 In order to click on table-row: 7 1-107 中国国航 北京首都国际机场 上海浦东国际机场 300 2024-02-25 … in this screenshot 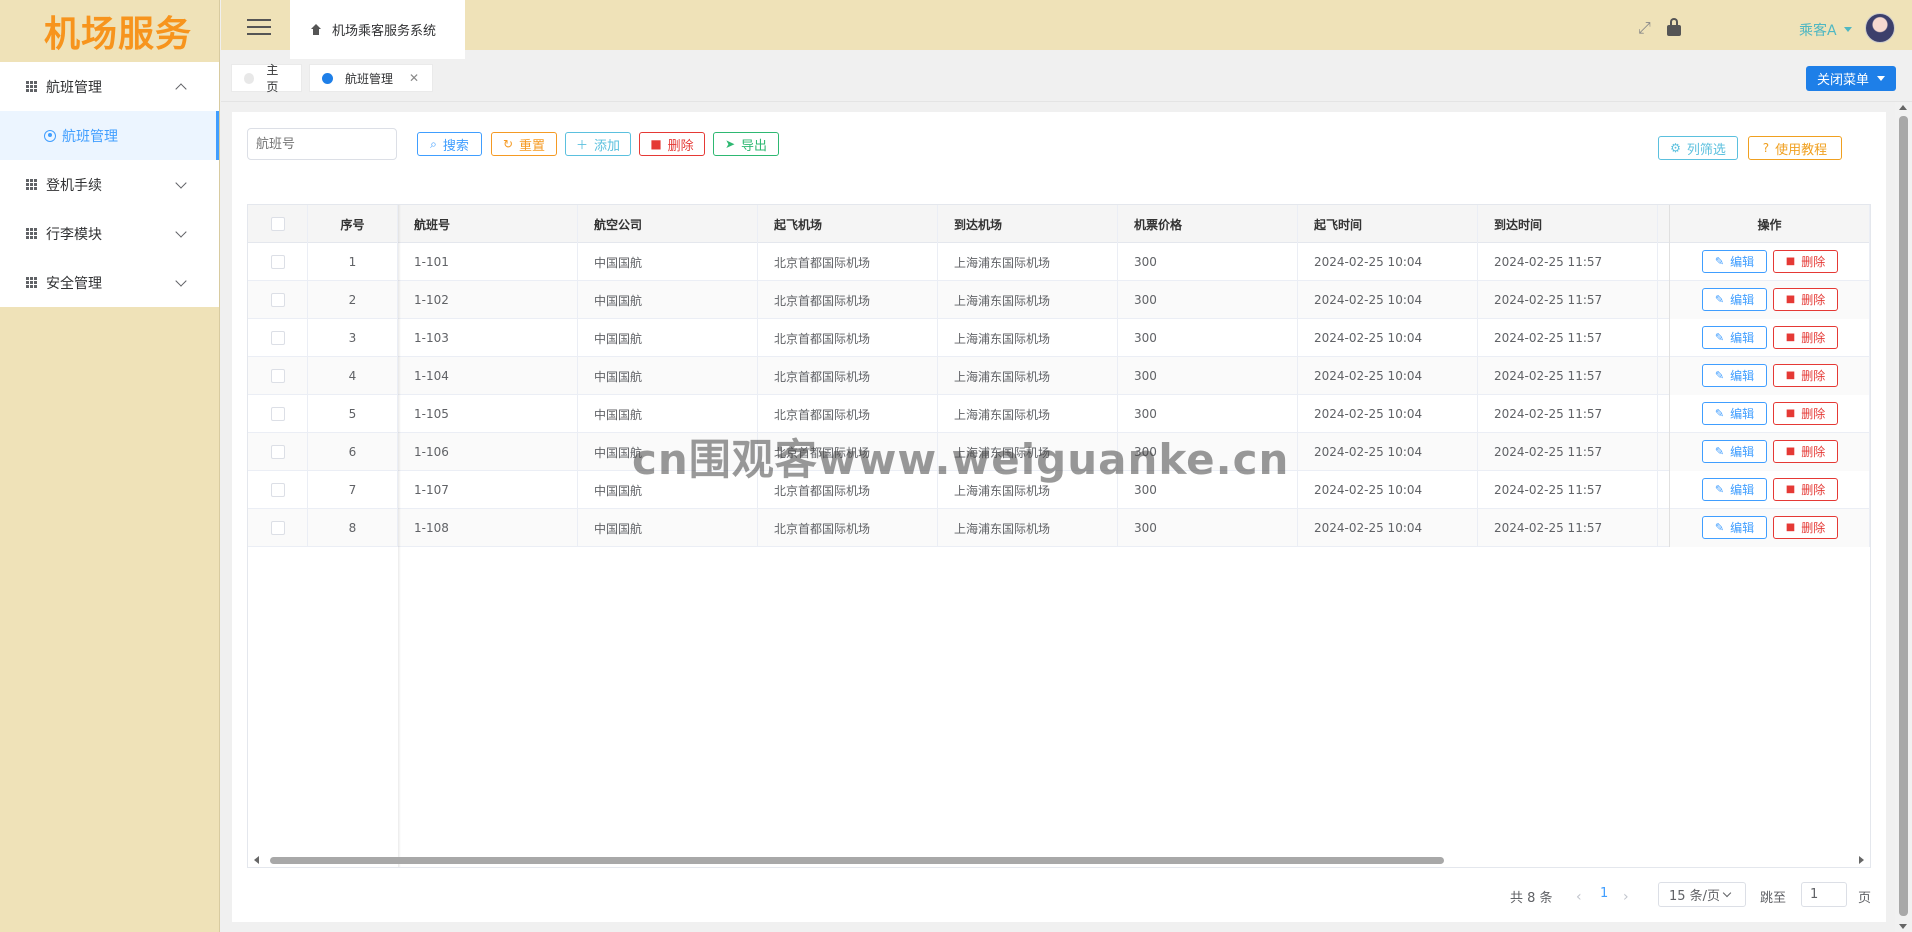, I will do `click(1059, 490)`.